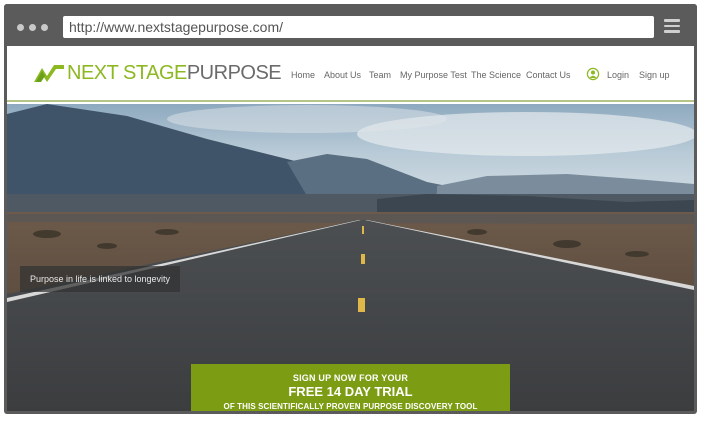 The width and height of the screenshot is (702, 421). What do you see at coordinates (303, 75) in the screenshot?
I see `nav-home: Home` at bounding box center [303, 75].